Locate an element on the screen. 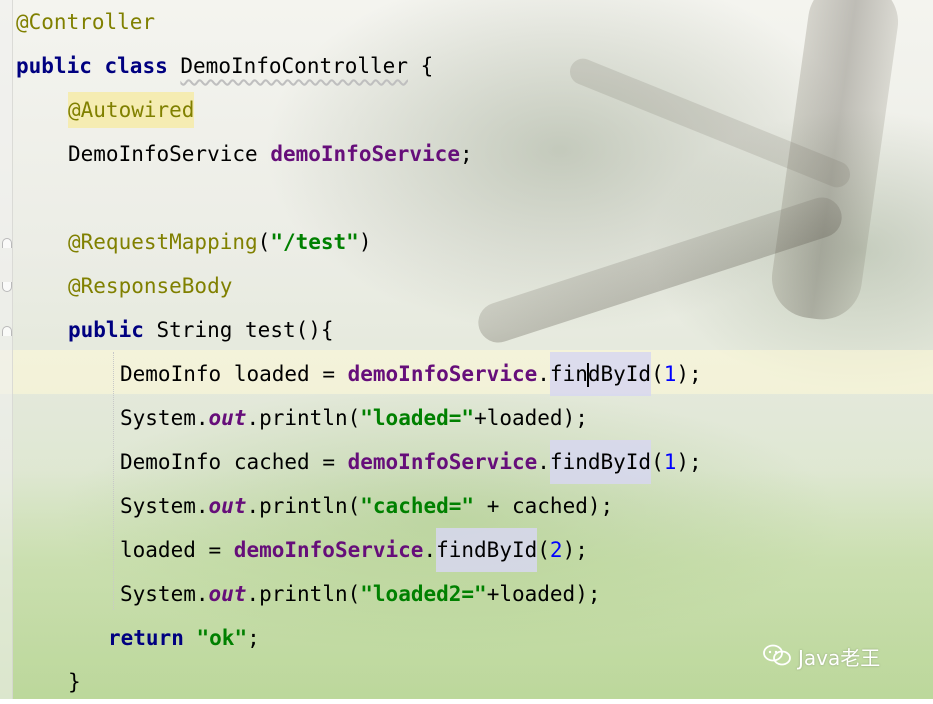 The image size is (933, 704). field-type: DemoInfoService is located at coordinates (163, 154).